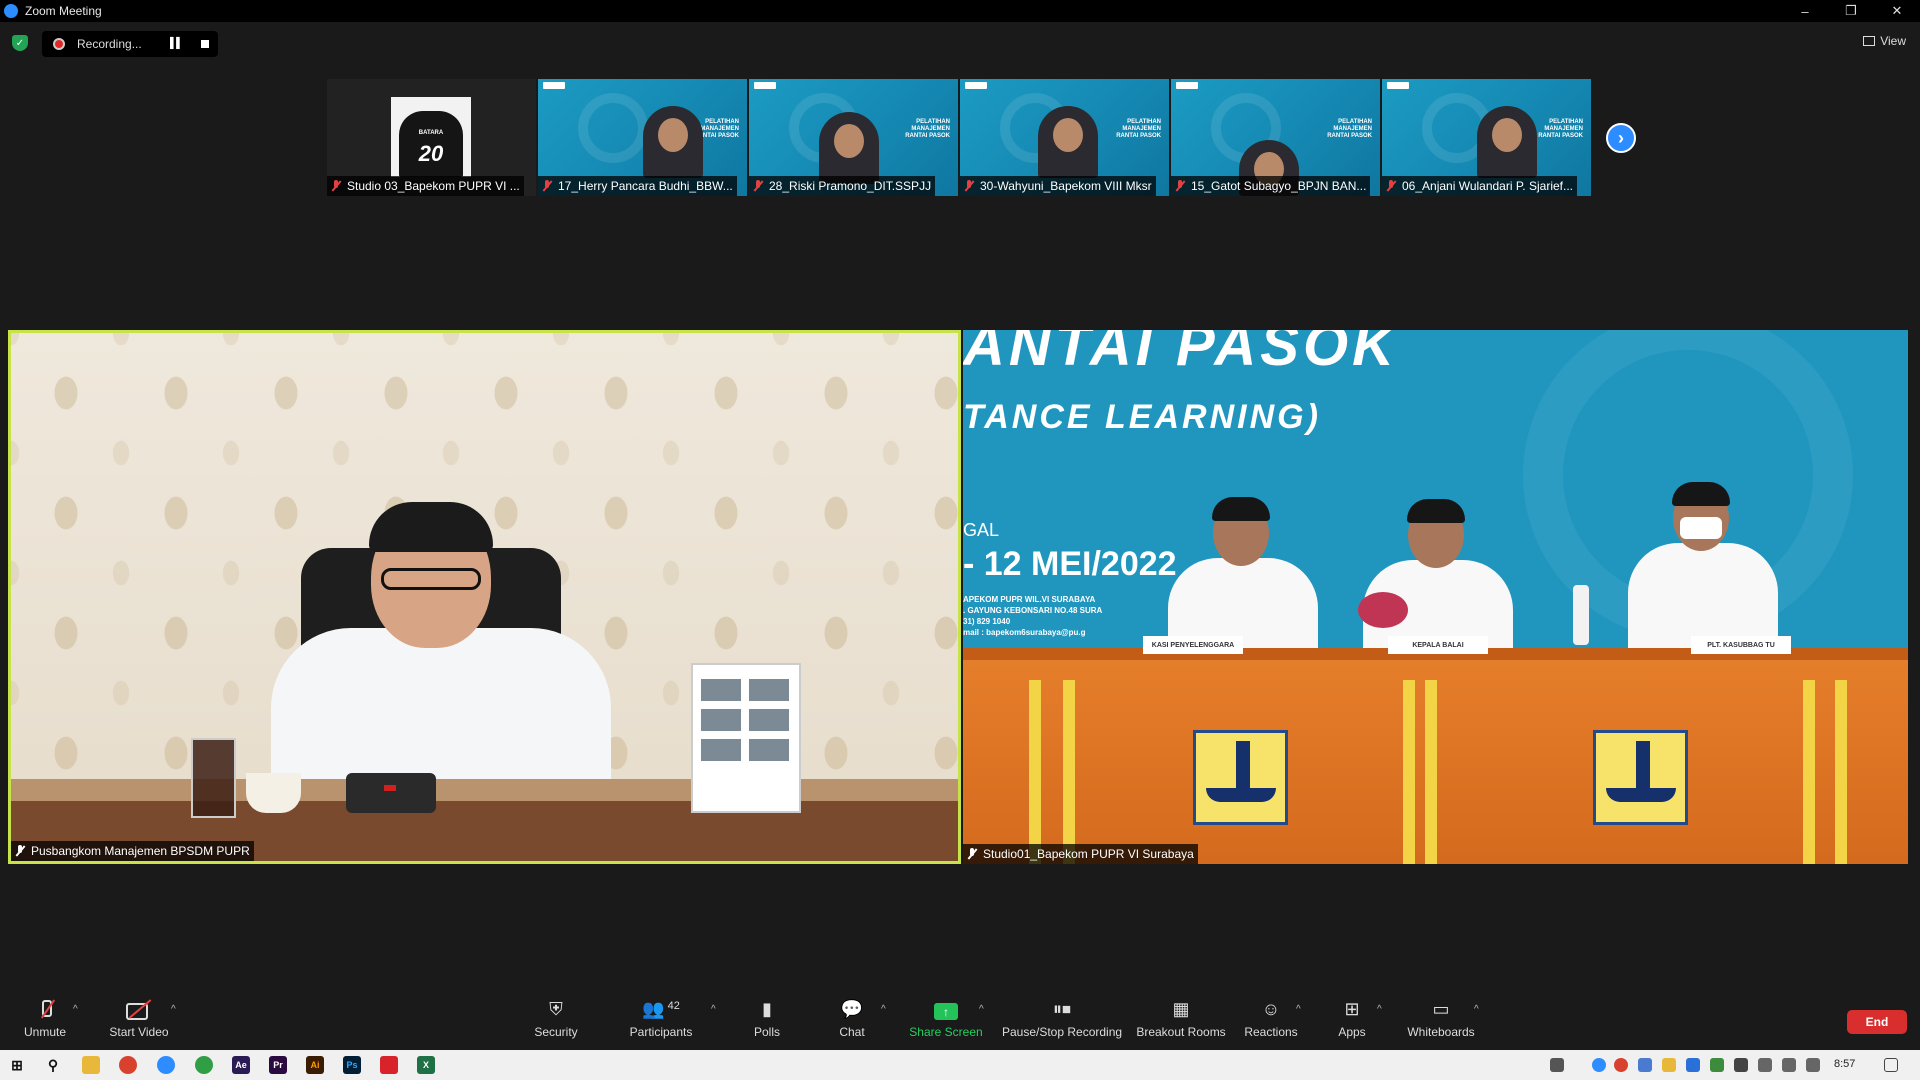 The height and width of the screenshot is (1080, 1920). Describe the element at coordinates (128, 1065) in the screenshot. I see `chrome-icon` at that location.